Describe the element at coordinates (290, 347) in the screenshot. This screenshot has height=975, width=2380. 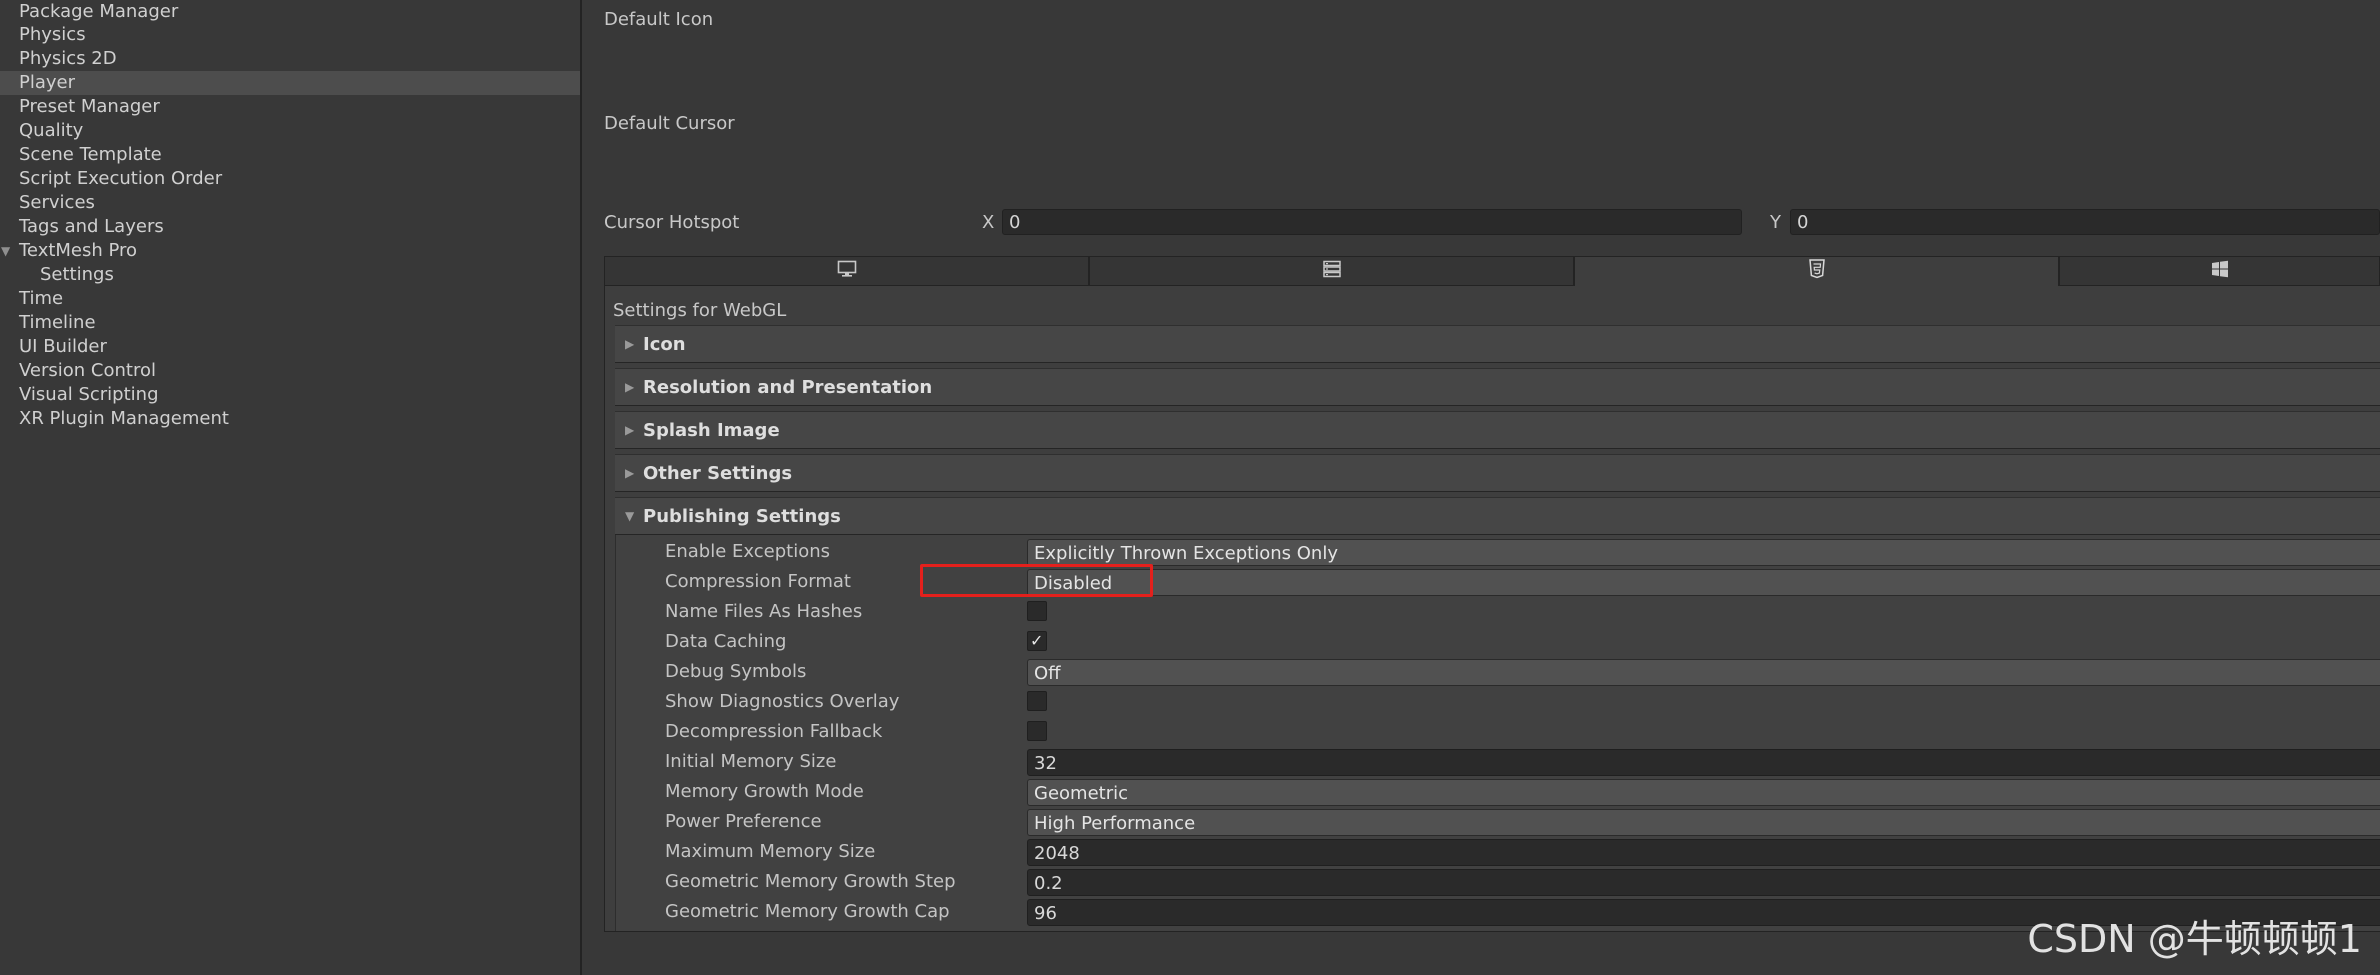
I see `sidebar-item-ui-builder: UI Builder` at that location.